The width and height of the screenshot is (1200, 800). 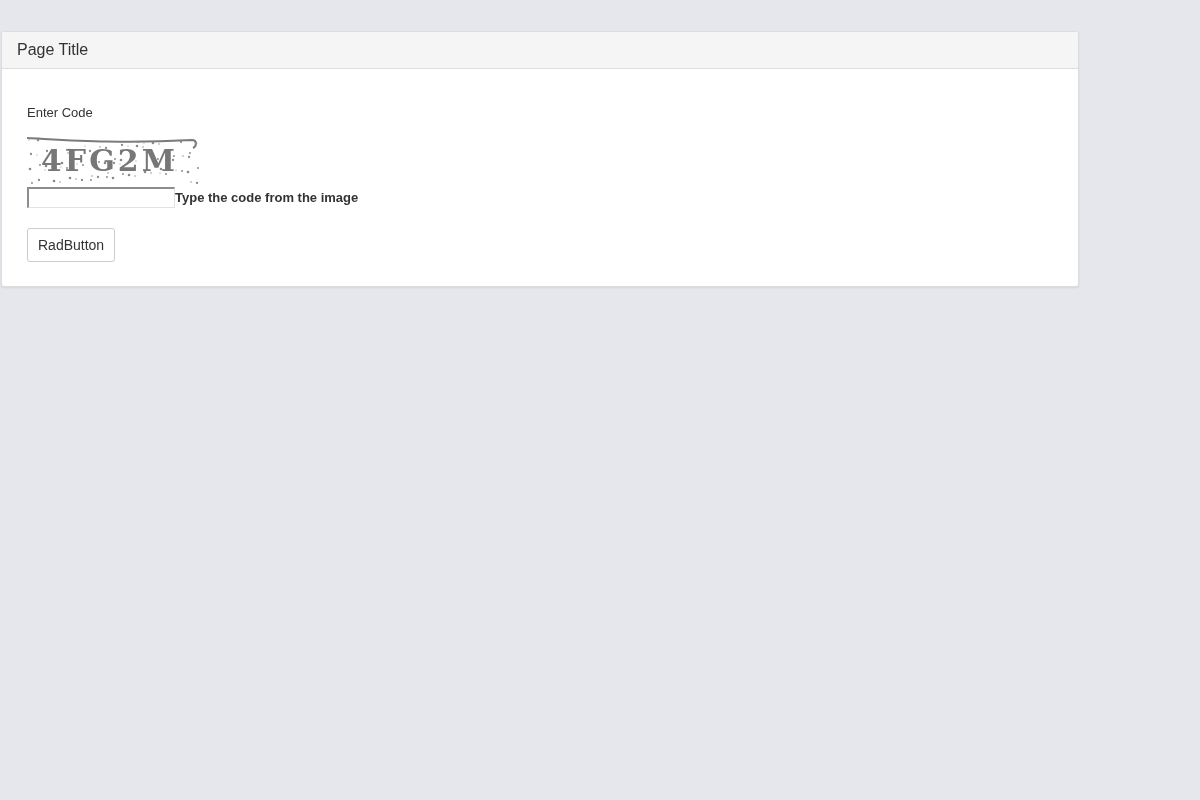 What do you see at coordinates (101, 197) in the screenshot?
I see `code-input` at bounding box center [101, 197].